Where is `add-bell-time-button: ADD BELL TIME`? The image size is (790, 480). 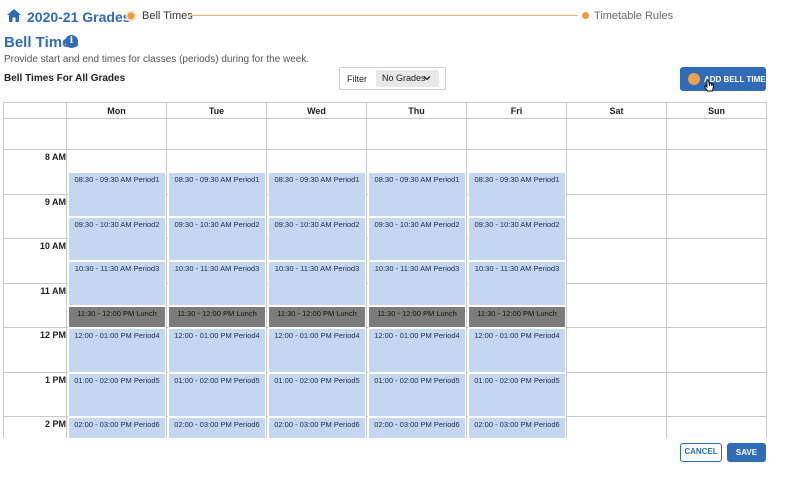 add-bell-time-button: ADD BELL TIME is located at coordinates (723, 79).